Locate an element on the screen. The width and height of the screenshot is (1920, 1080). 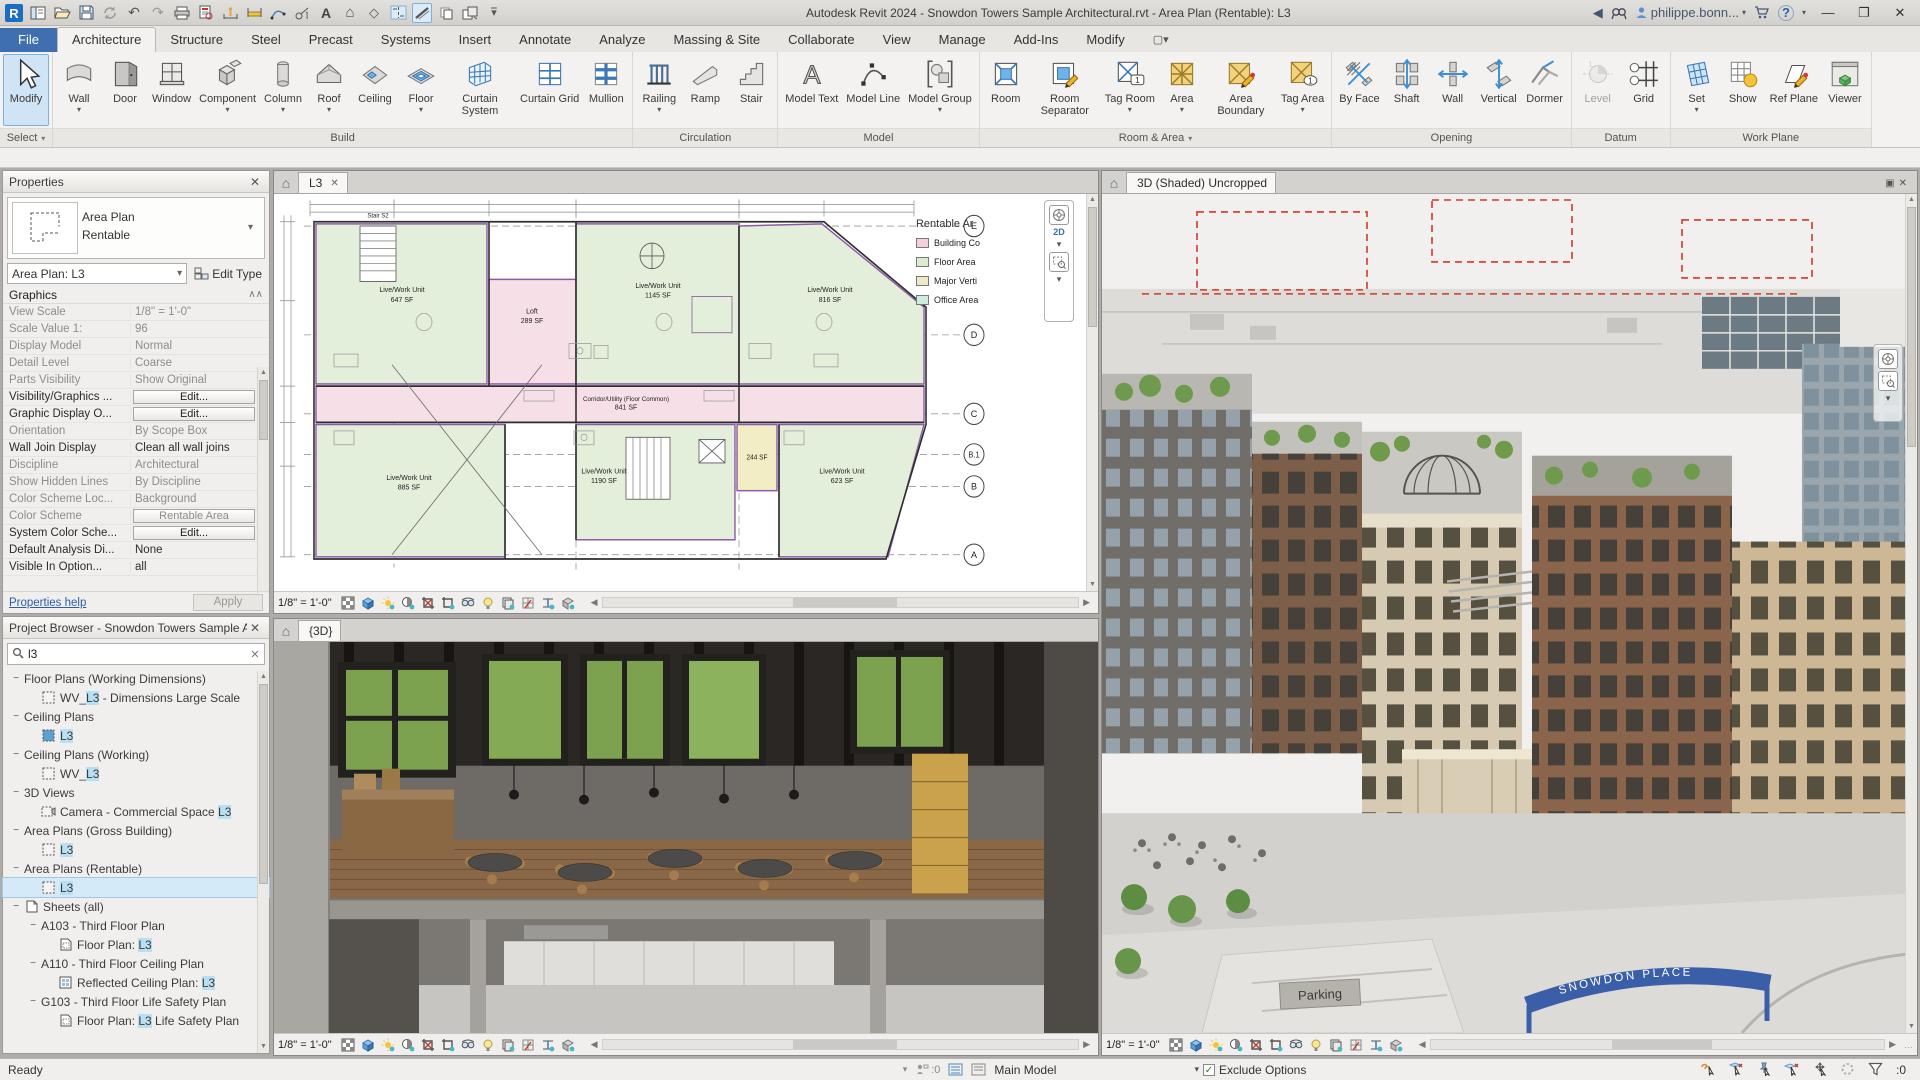
shadows-icon is located at coordinates (1236, 1045).